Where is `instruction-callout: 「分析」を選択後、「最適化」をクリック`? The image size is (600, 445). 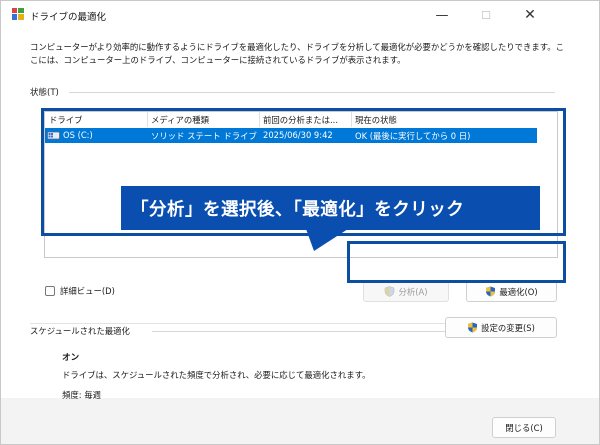 instruction-callout: 「分析」を選択後、「最適化」をクリック is located at coordinates (330, 208).